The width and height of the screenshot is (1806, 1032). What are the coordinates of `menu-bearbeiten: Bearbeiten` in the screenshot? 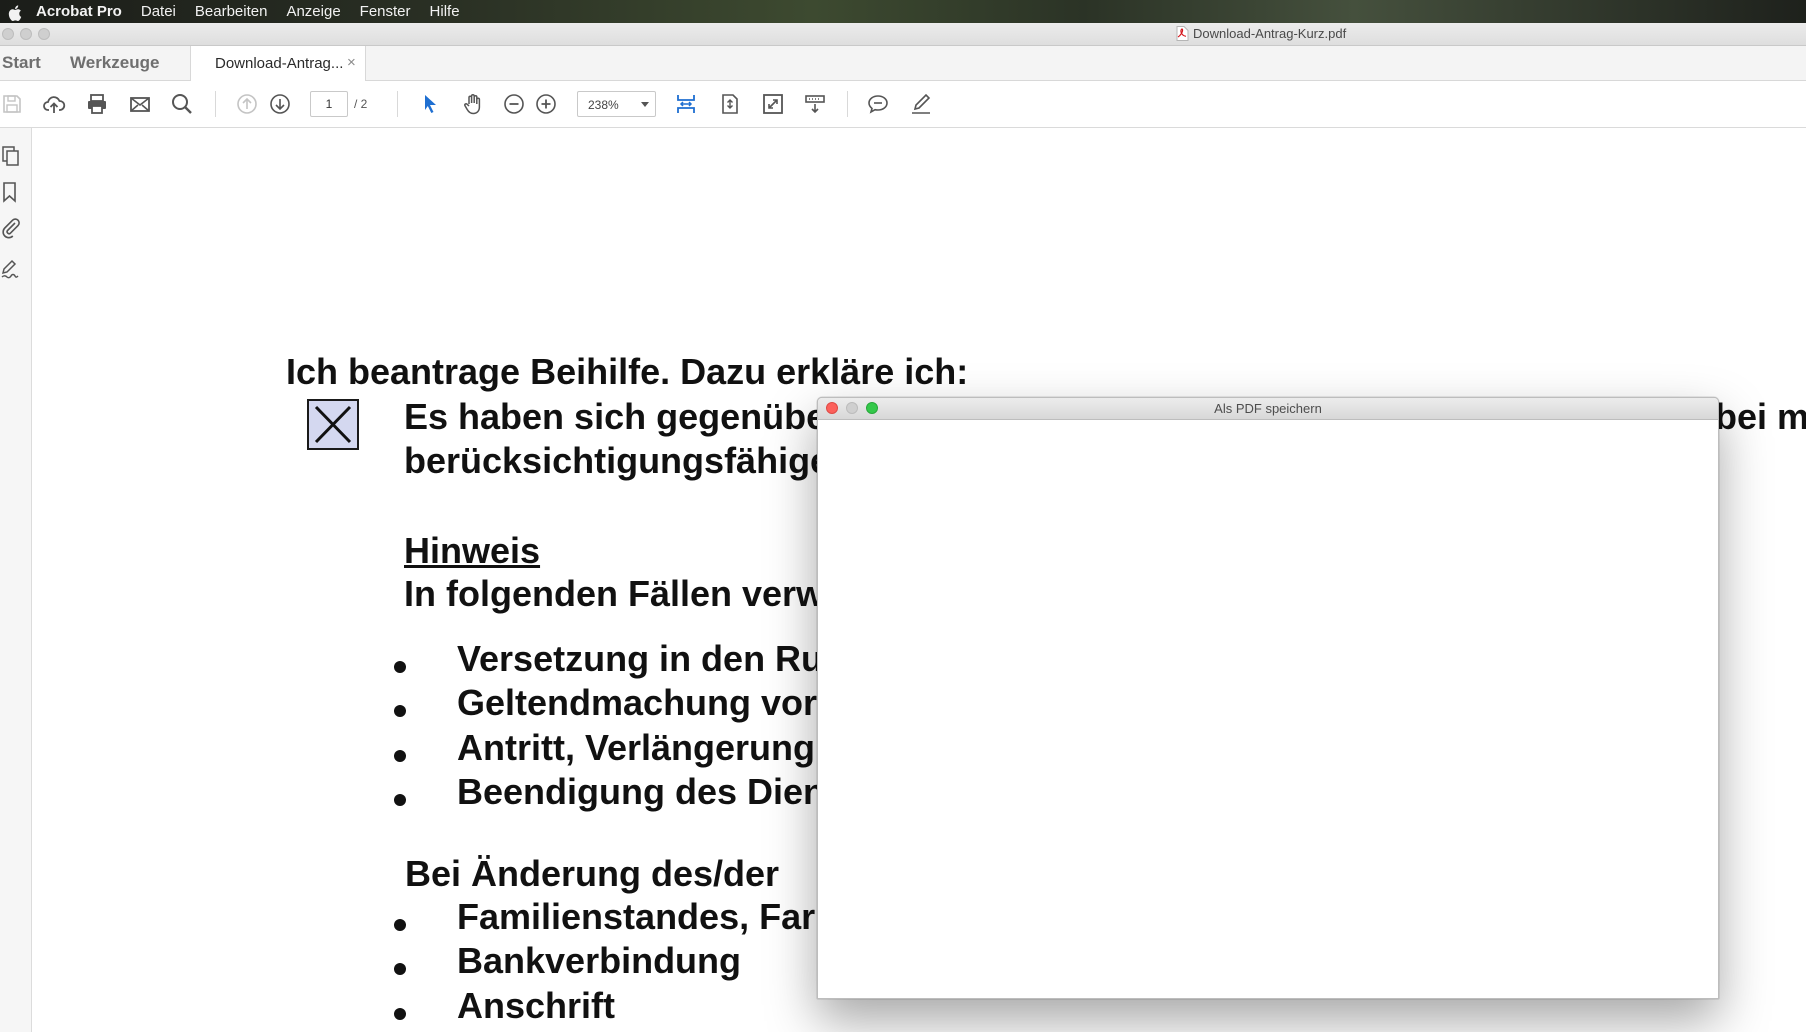 It's located at (231, 11).